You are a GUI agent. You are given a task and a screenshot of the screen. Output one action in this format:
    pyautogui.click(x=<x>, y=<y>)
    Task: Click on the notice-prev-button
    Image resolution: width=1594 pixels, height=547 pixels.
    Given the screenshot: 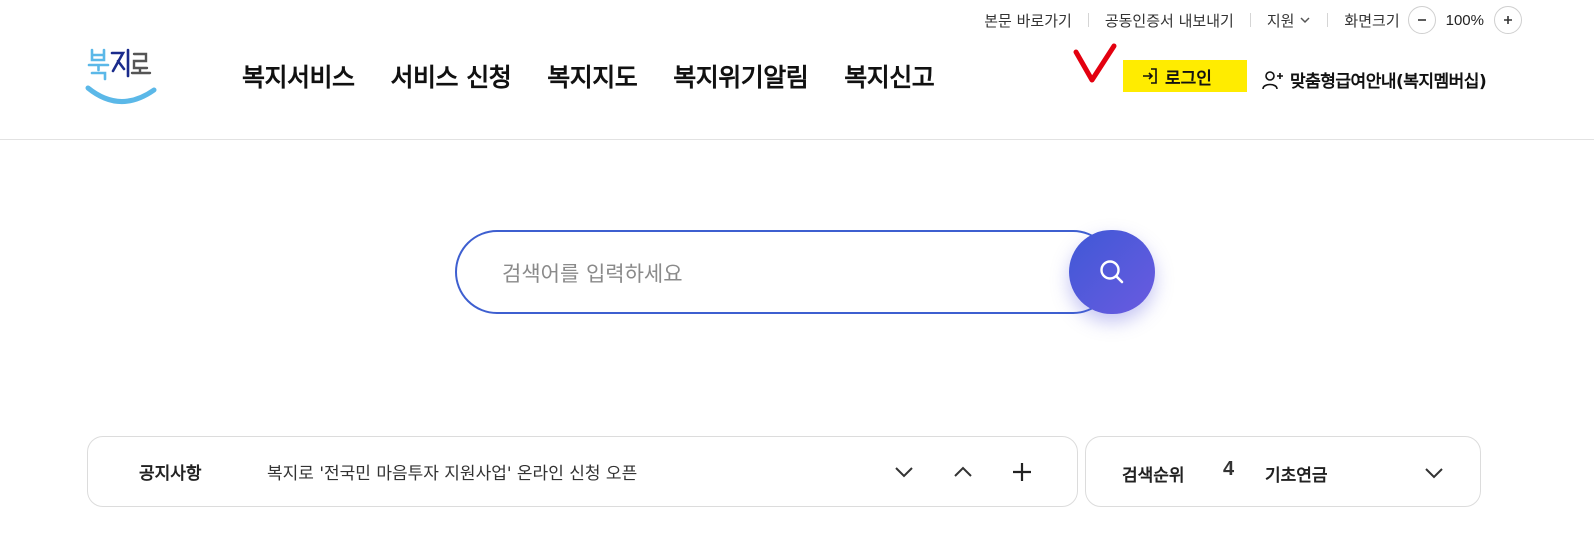 What is the action you would take?
    pyautogui.click(x=963, y=472)
    